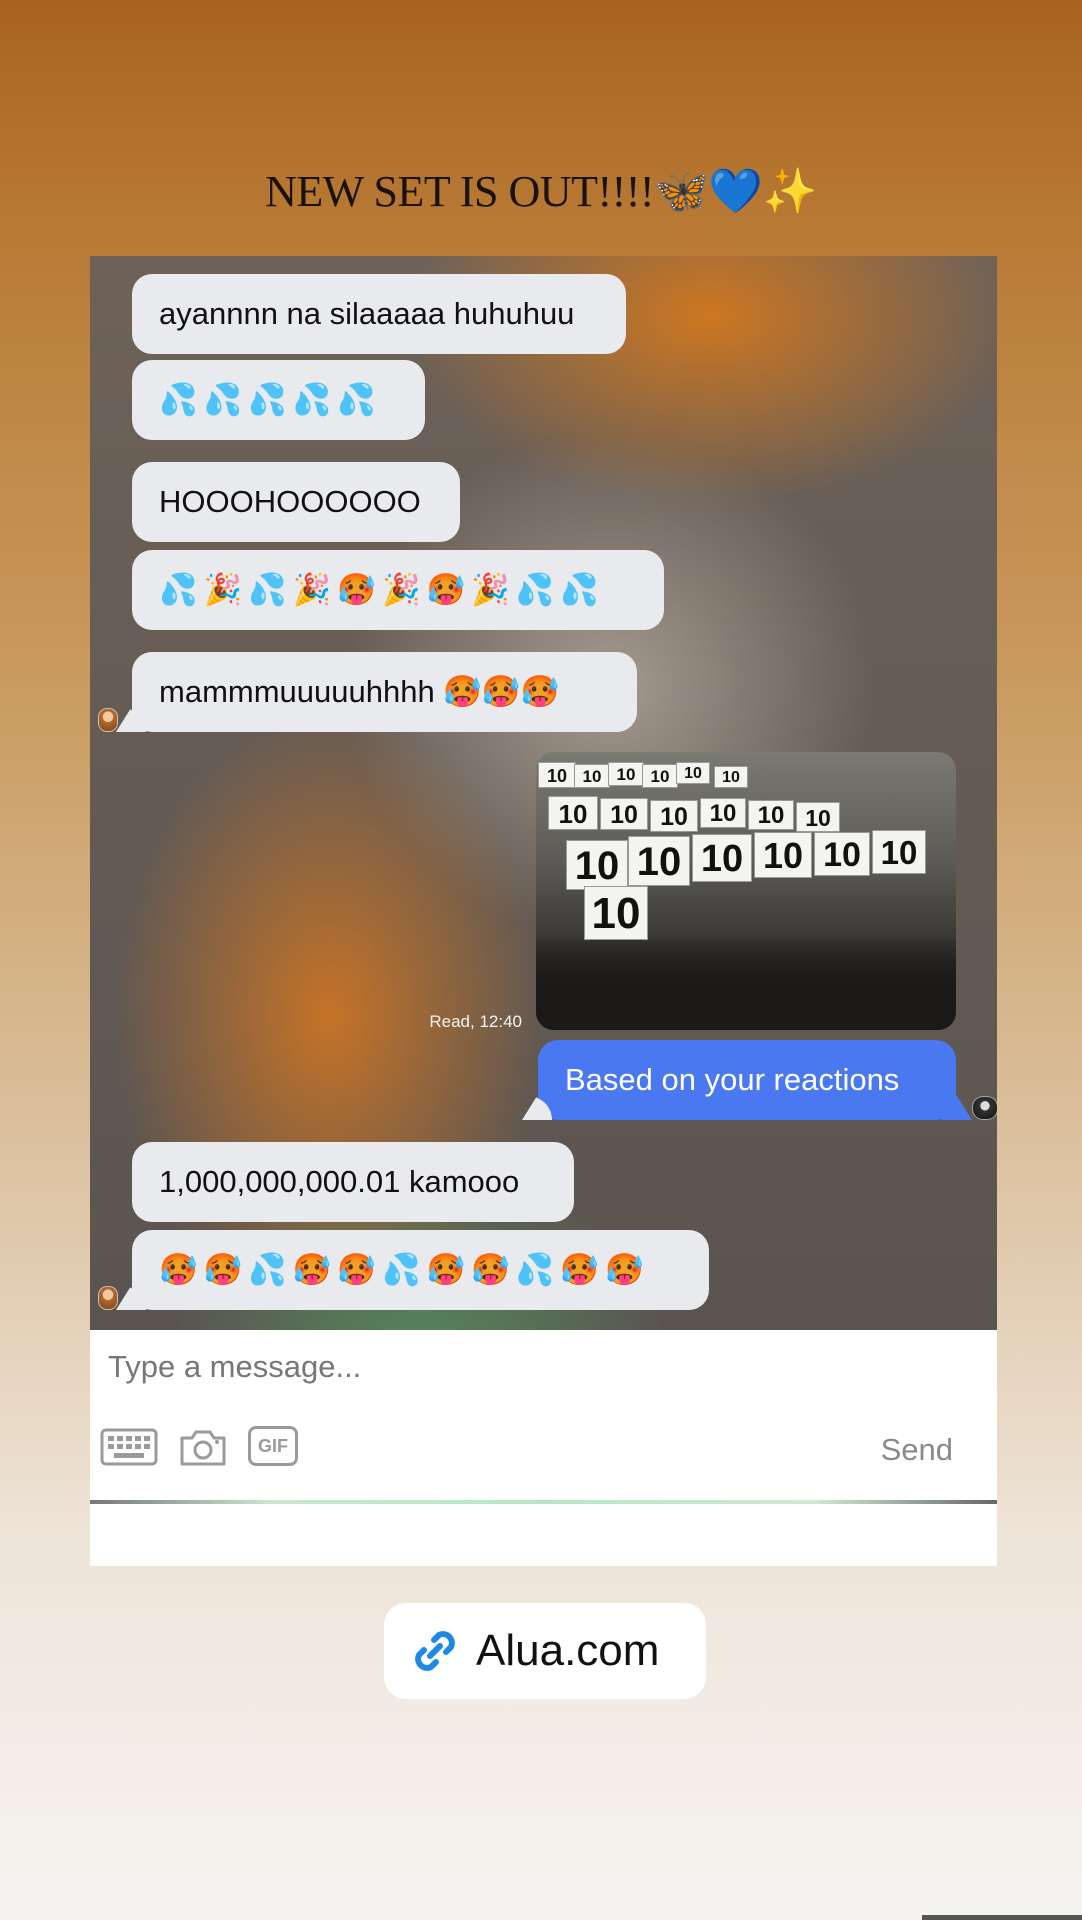 This screenshot has width=1082, height=1920. What do you see at coordinates (129, 1447) in the screenshot?
I see `keyboard-icon` at bounding box center [129, 1447].